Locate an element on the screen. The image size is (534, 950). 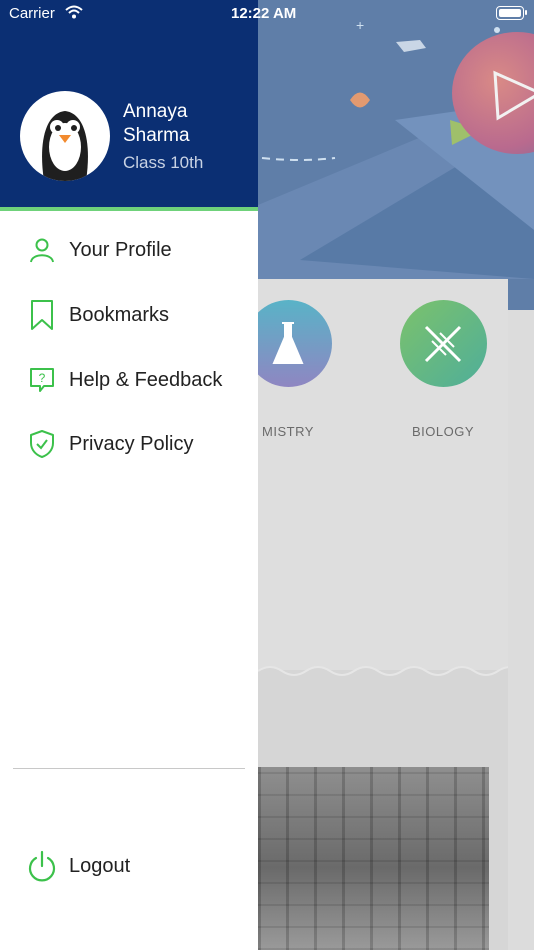
menu-label-help-feedback: Help & Feedback is located at coordinates (146, 379).